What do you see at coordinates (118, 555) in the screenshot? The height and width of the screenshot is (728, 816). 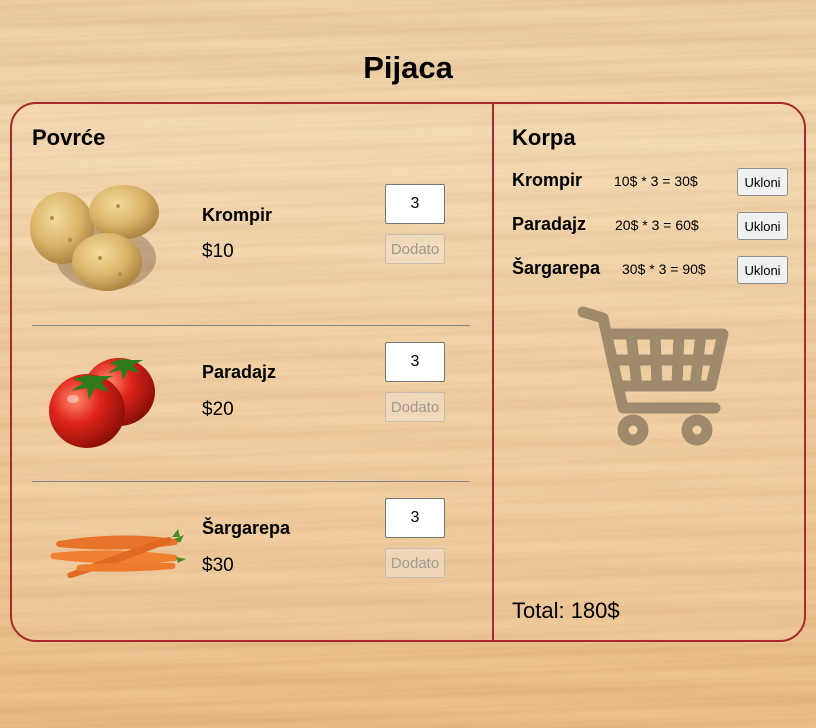 I see `carrot-image` at bounding box center [118, 555].